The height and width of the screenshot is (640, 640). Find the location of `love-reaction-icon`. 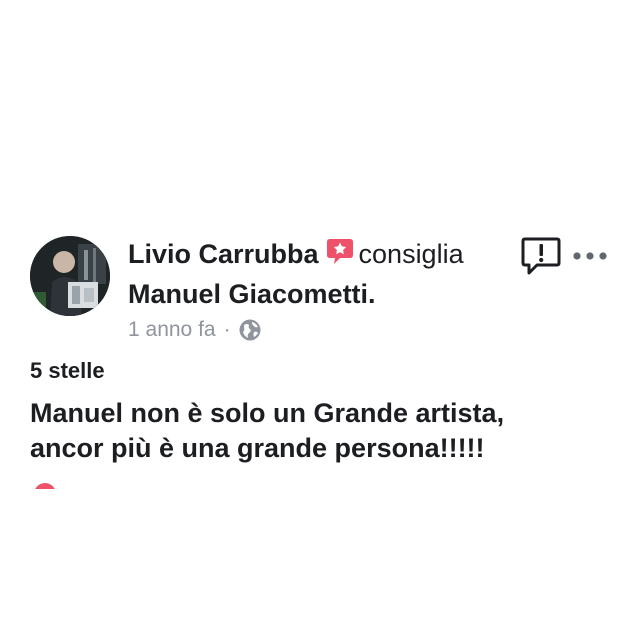

love-reaction-icon is located at coordinates (45, 486).